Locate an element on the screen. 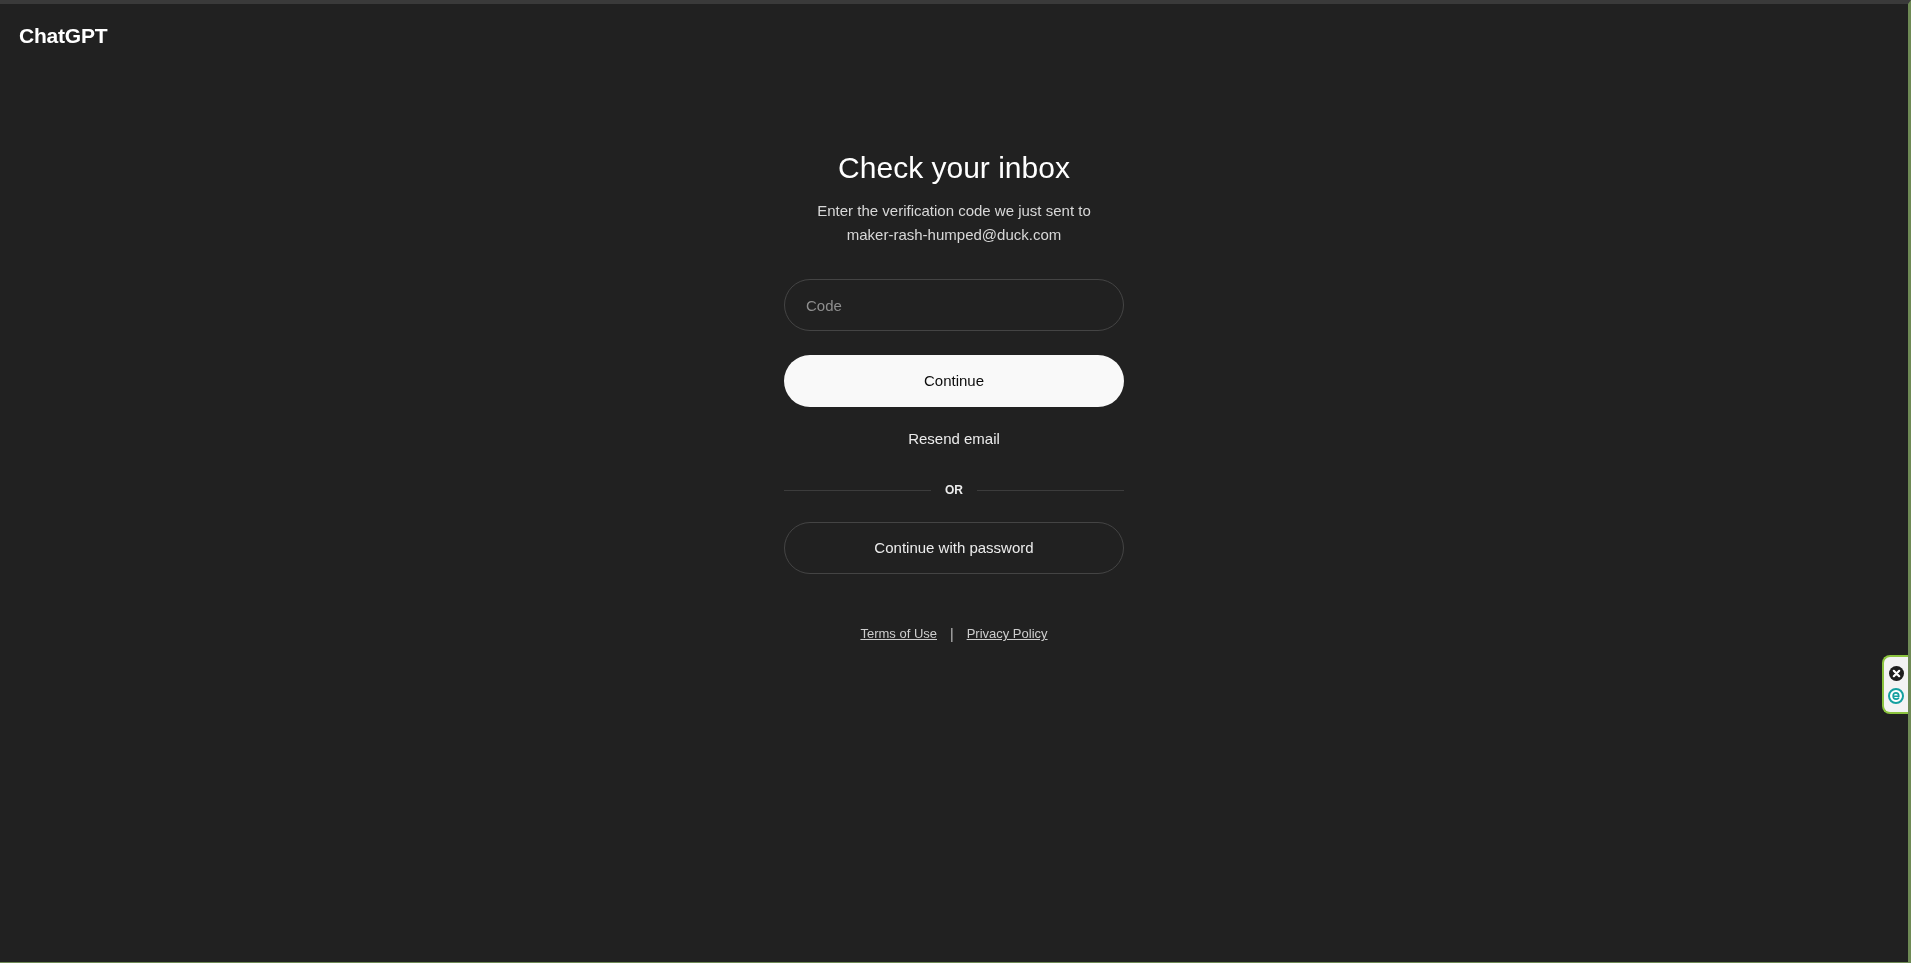 Image resolution: width=1911 pixels, height=963 pixels. continue-button: Continue is located at coordinates (954, 381).